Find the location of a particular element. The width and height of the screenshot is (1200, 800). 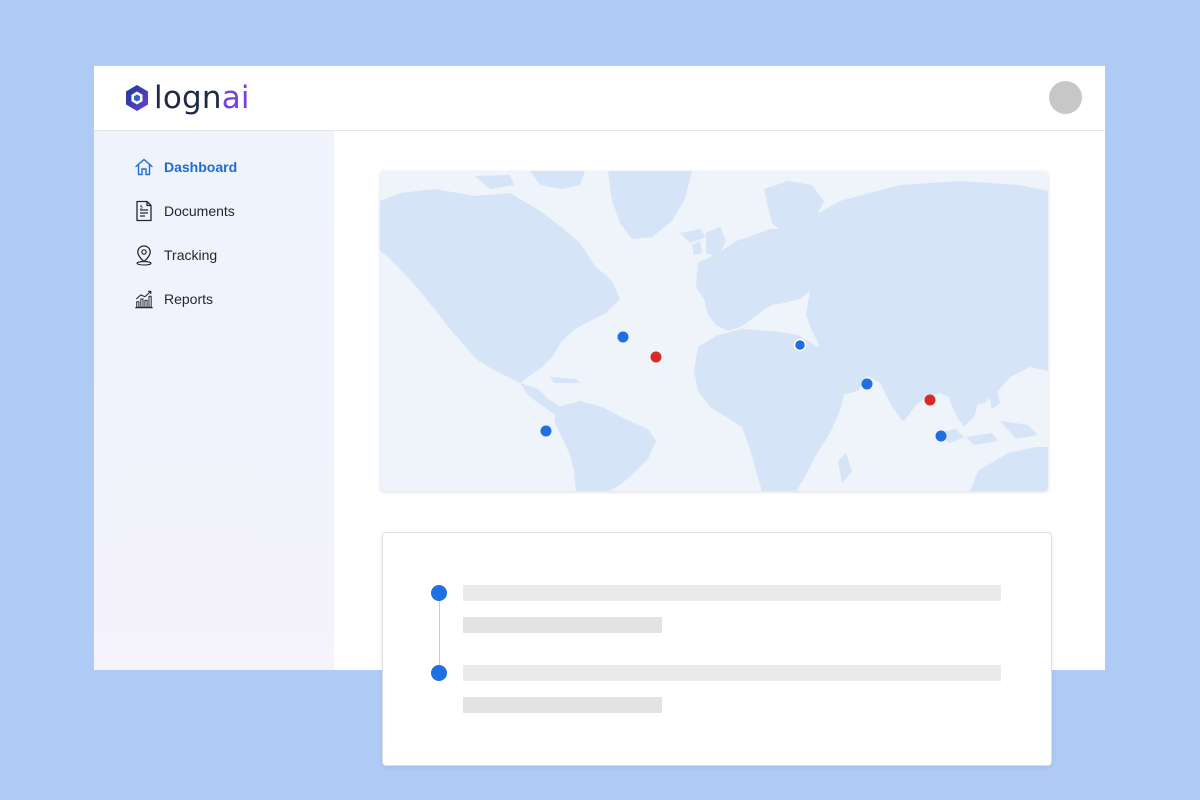

sidebar-item-label: Dashboard is located at coordinates (201, 167).